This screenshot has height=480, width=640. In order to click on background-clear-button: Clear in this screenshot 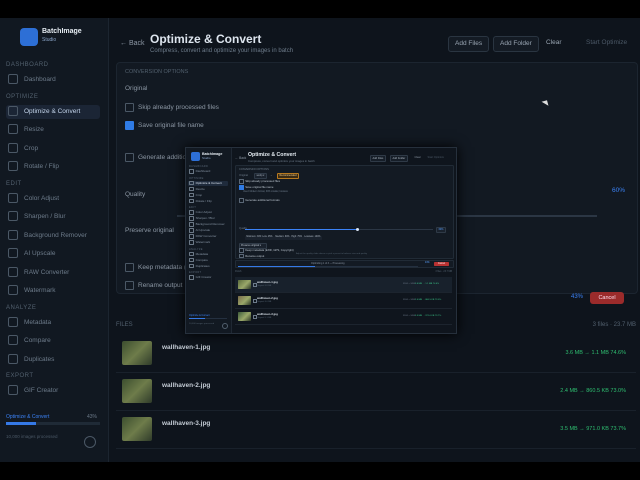, I will do `click(554, 43)`.